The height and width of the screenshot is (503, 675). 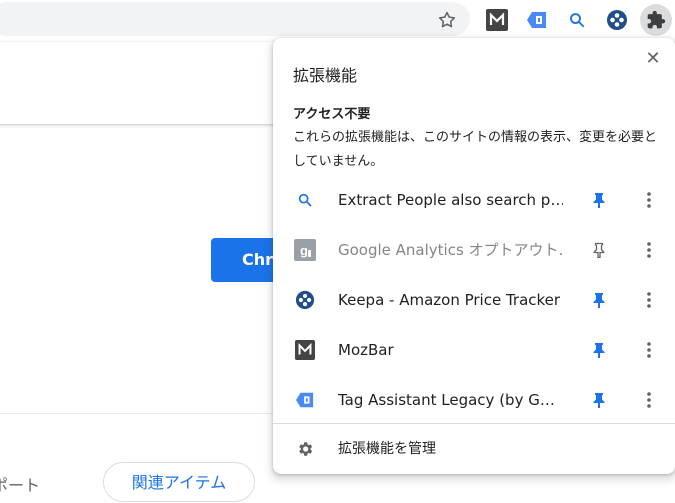 I want to click on page-card, so click(x=145, y=83).